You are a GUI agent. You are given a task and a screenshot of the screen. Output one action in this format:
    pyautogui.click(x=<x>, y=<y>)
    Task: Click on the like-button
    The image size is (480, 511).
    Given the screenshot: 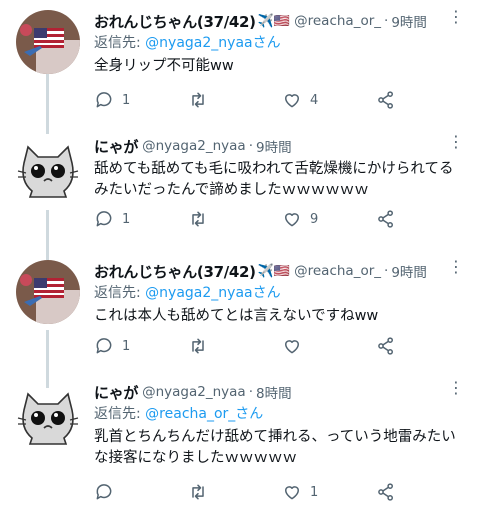 What is the action you would take?
    pyautogui.click(x=329, y=346)
    